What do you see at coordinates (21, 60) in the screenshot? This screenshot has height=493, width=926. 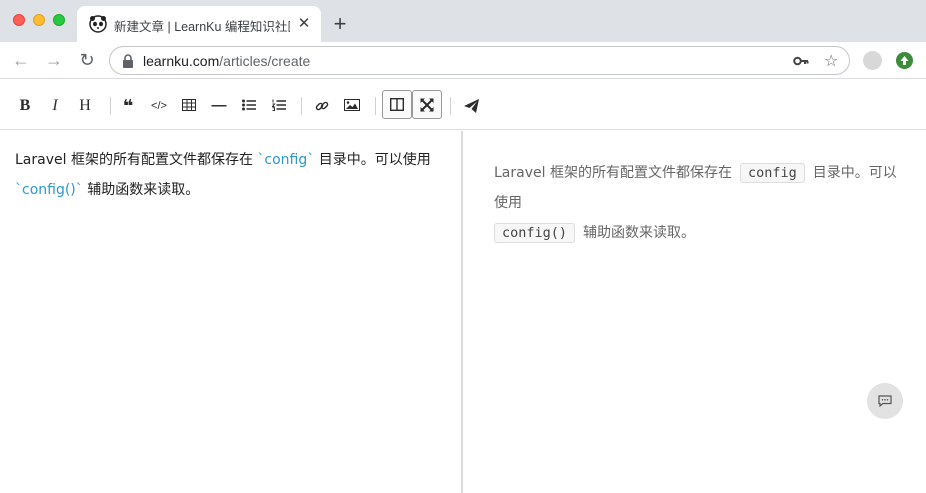 I see `back-arrow-icon: ←` at bounding box center [21, 60].